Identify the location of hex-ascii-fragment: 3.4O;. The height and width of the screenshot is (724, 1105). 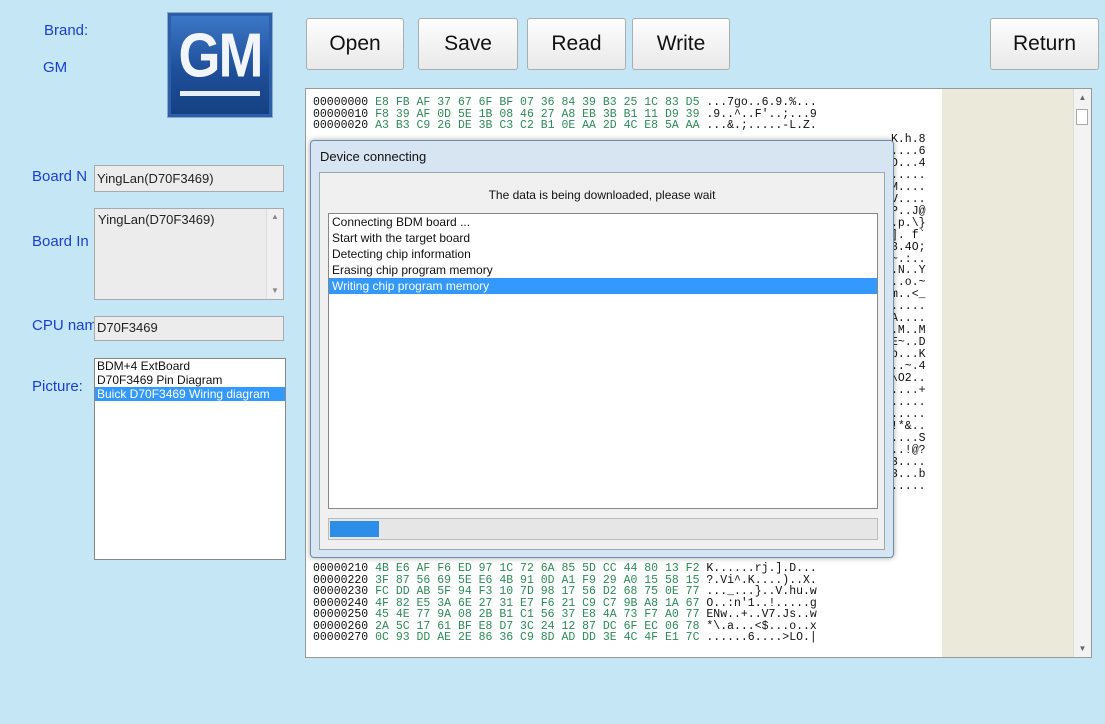
(908, 247).